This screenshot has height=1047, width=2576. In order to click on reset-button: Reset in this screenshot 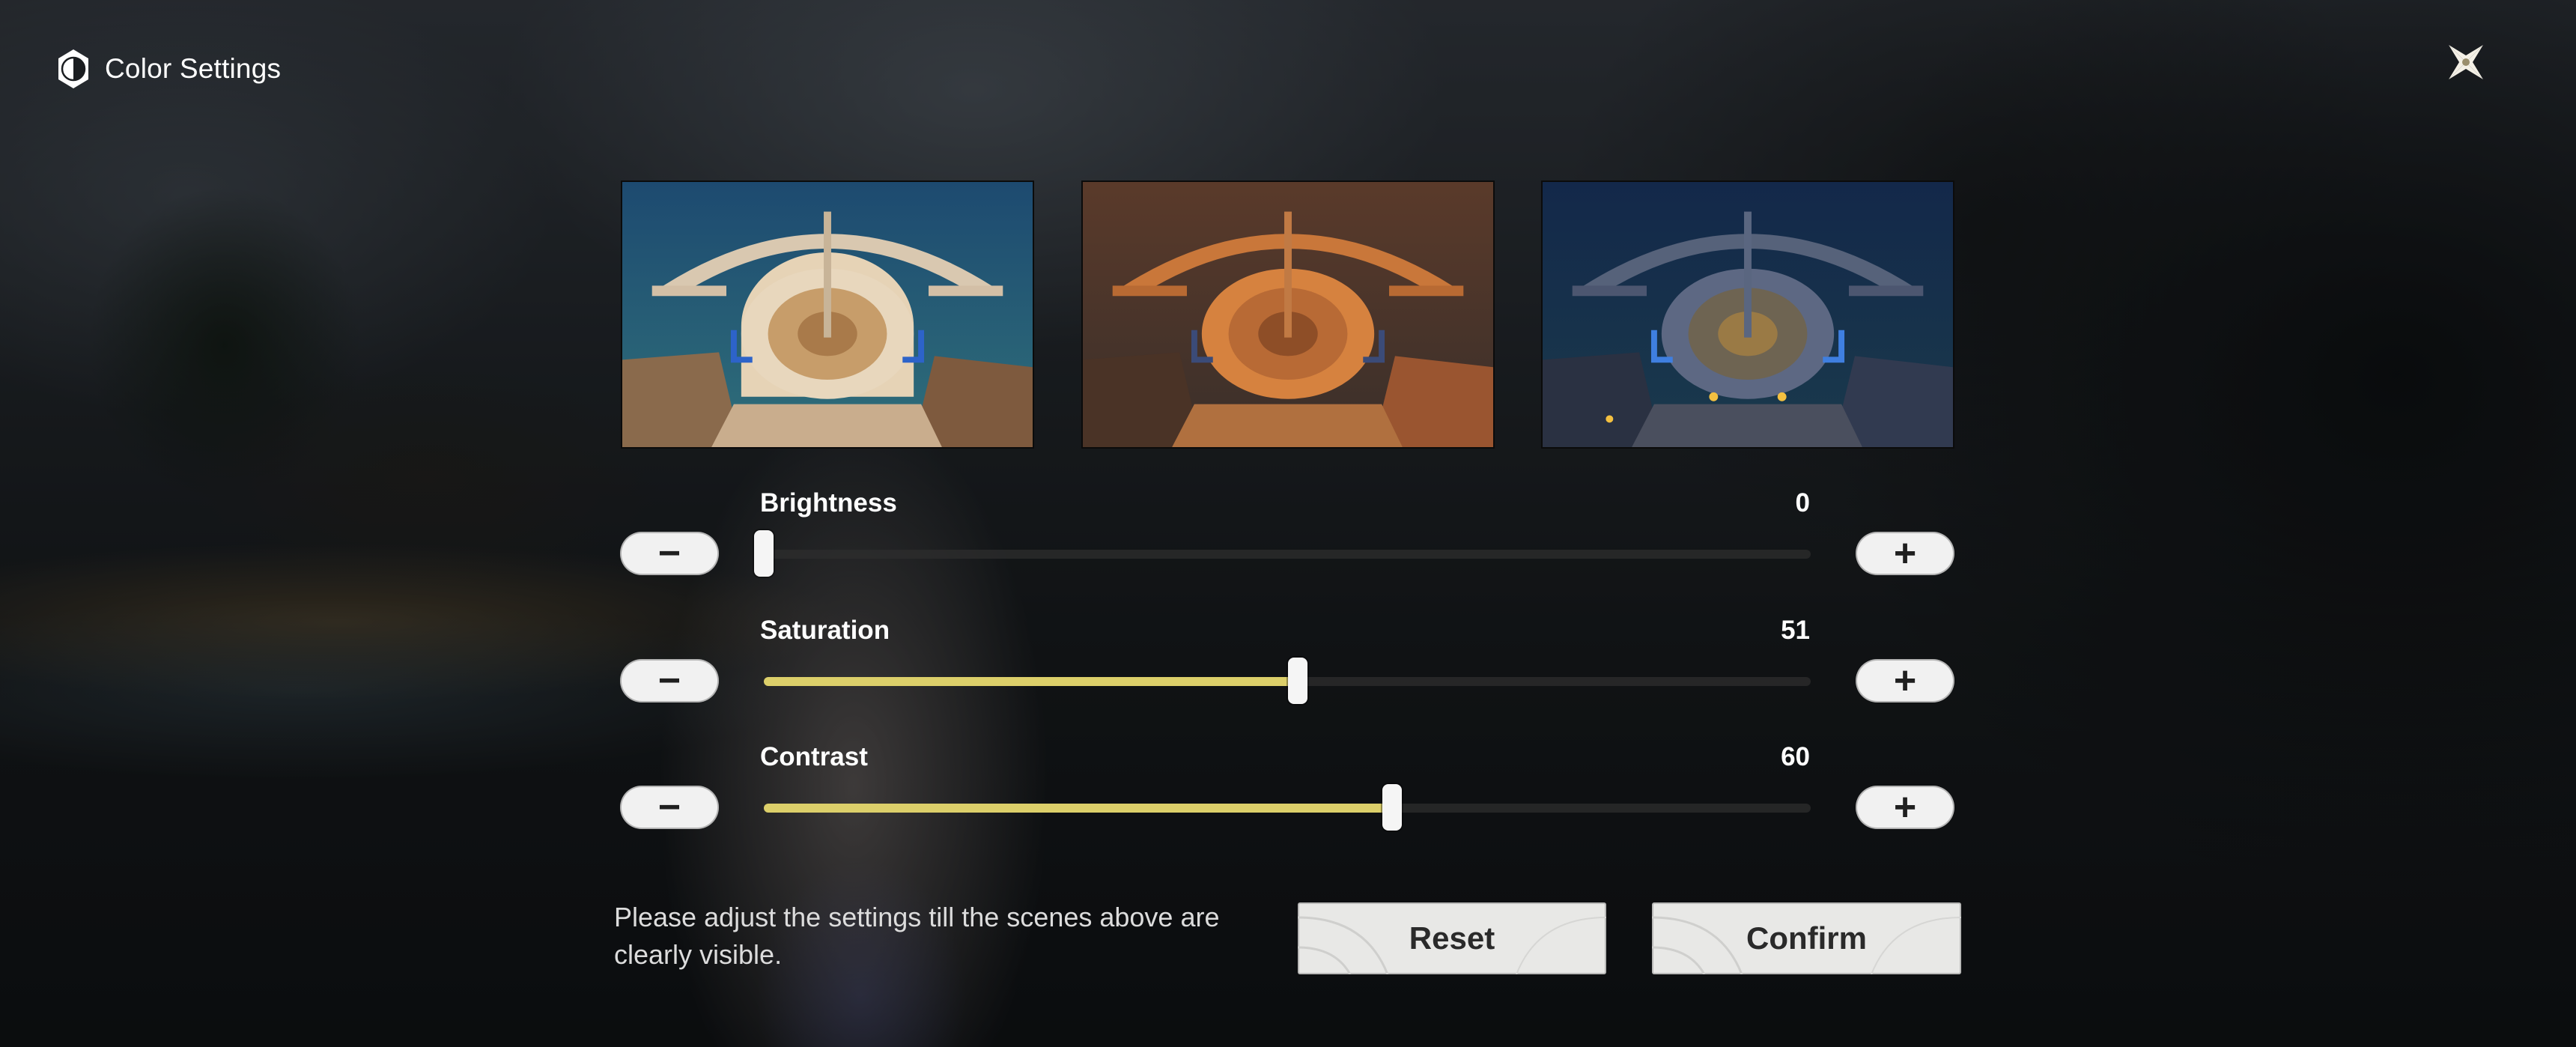, I will do `click(1452, 938)`.